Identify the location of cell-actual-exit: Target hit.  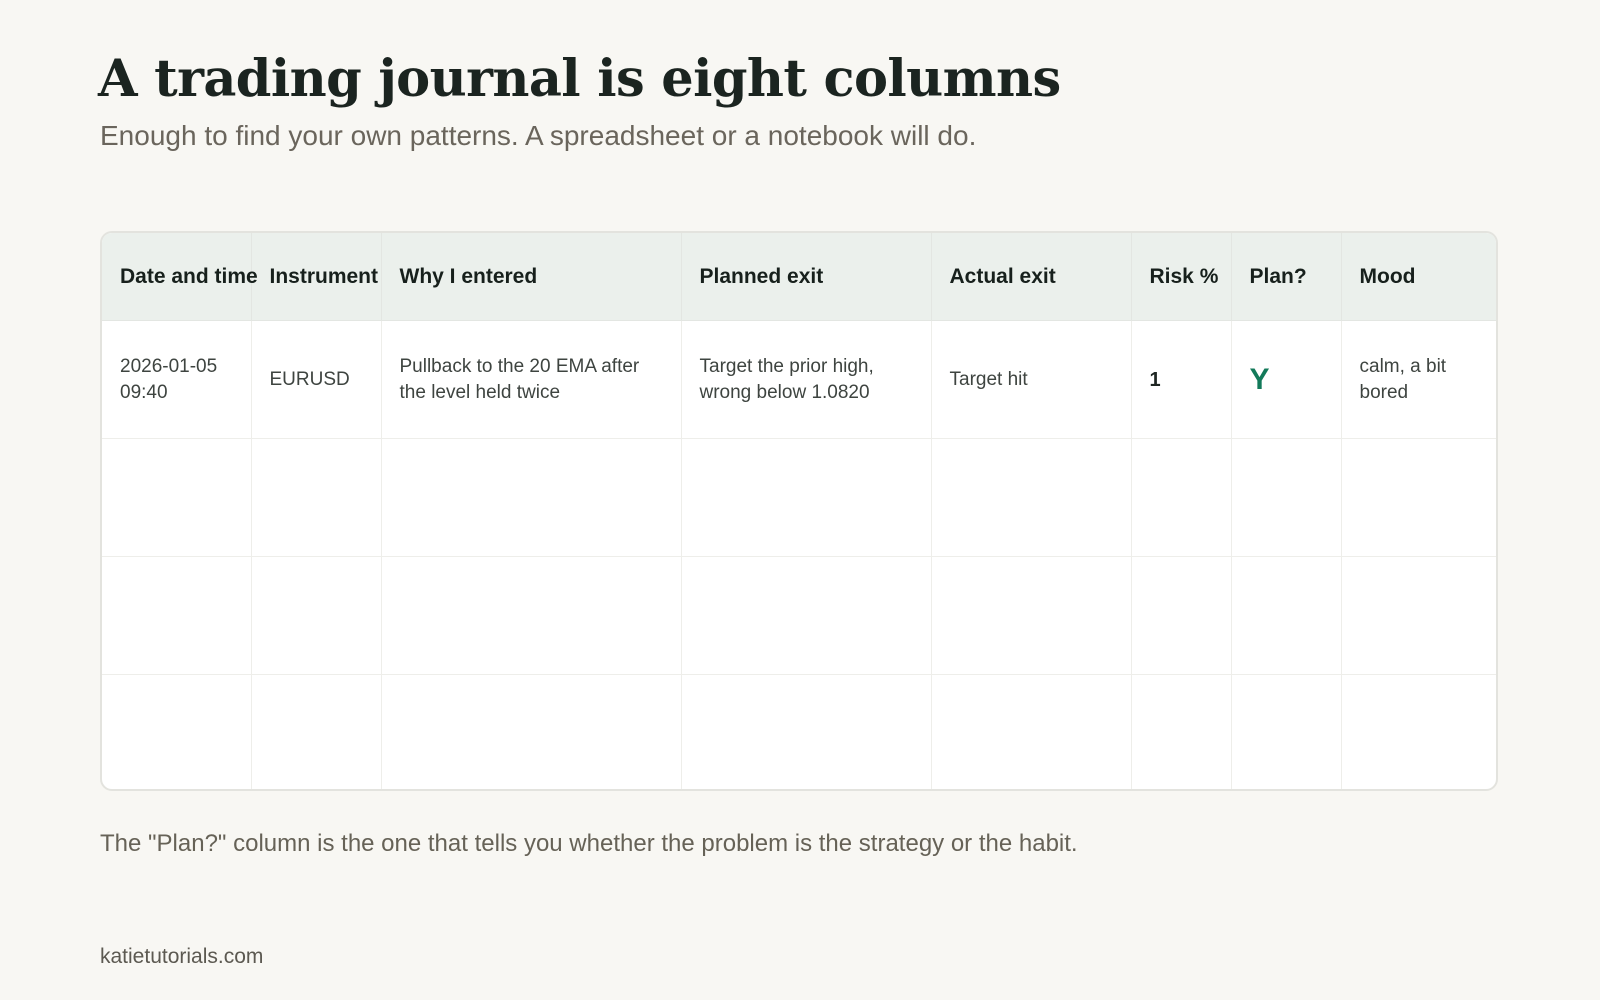
(1031, 379).